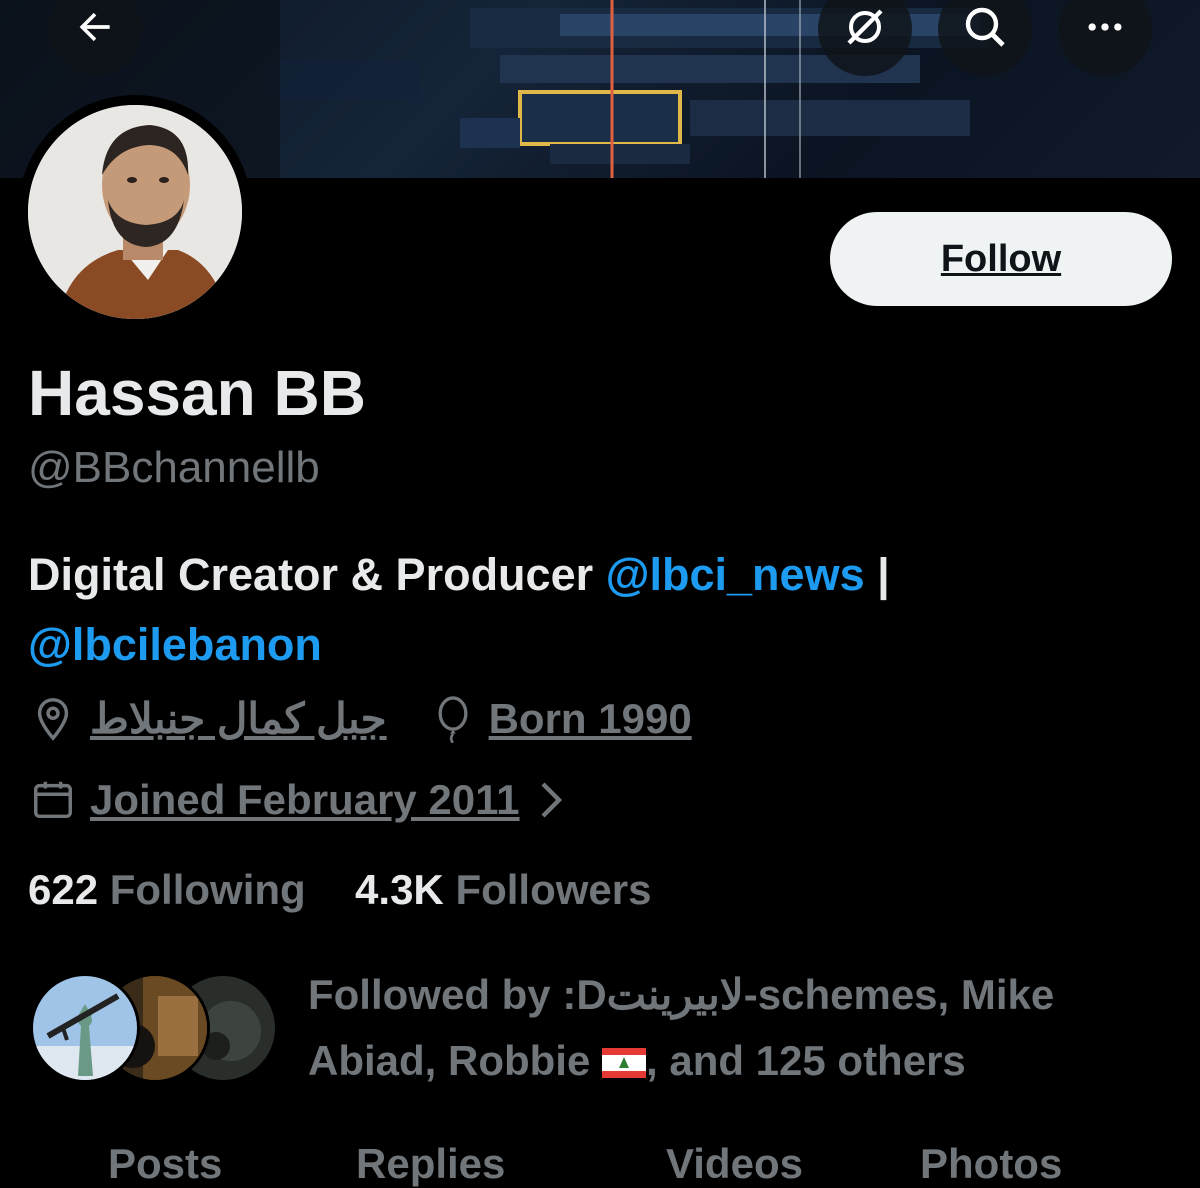  I want to click on following-count: 622, so click(63, 889).